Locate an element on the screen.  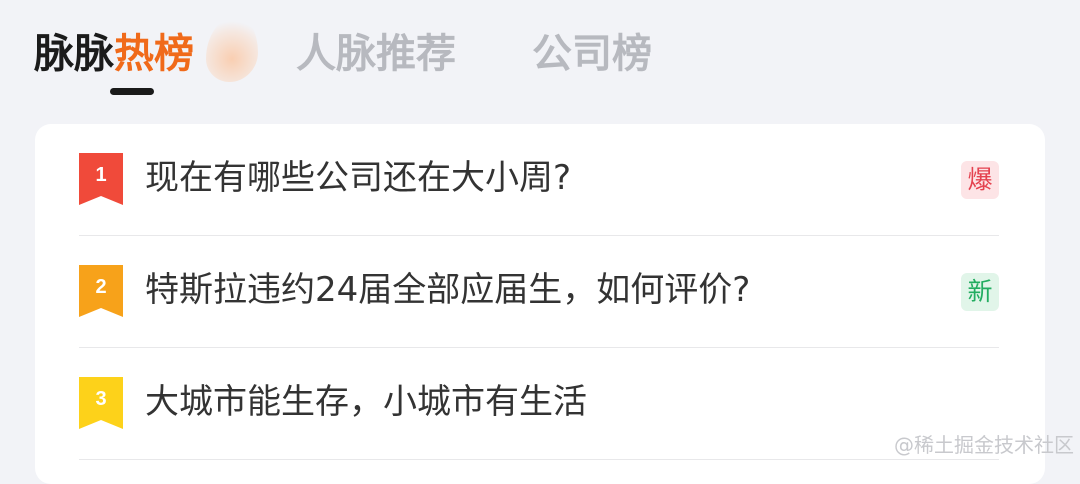
flame-icon is located at coordinates (232, 49).